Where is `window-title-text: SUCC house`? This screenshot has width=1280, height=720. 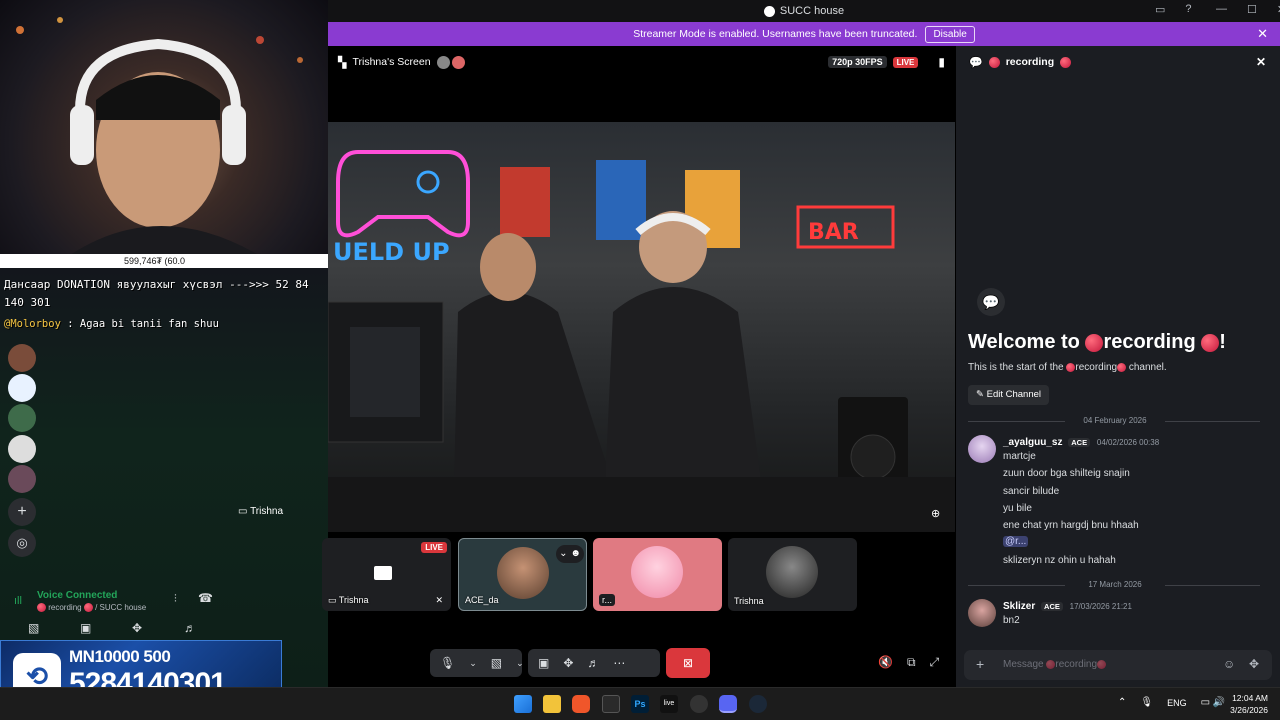
window-title-text: SUCC house is located at coordinates (812, 11).